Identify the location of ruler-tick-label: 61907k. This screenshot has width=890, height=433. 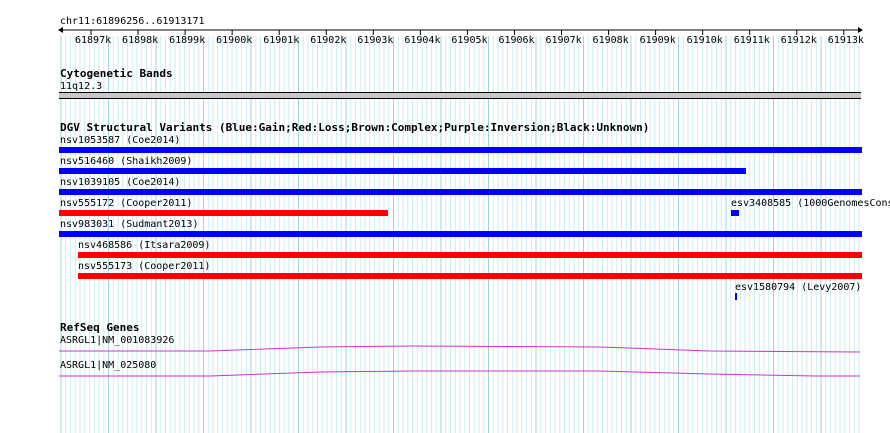
(563, 40).